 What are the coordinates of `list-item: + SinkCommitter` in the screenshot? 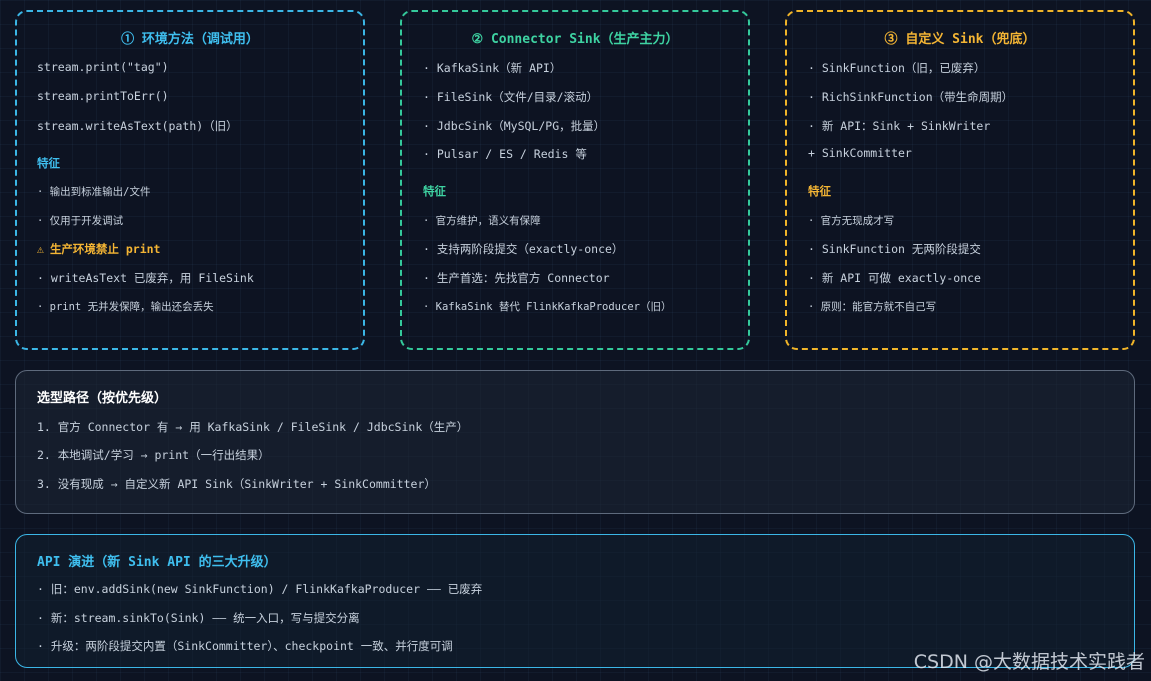 It's located at (860, 153).